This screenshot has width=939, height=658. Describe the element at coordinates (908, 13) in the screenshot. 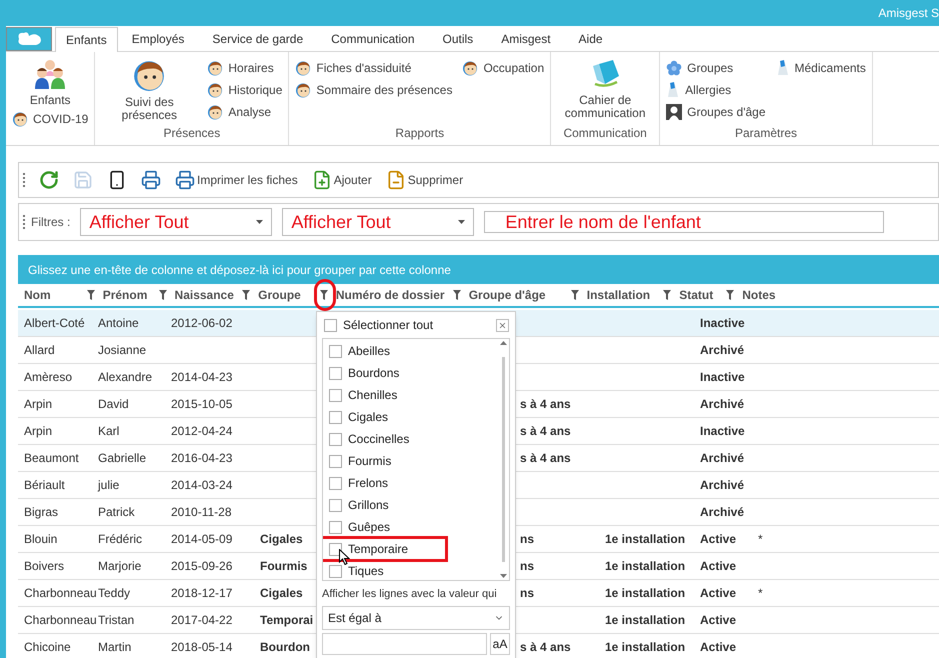

I see `window-title: Amisgest S` at that location.